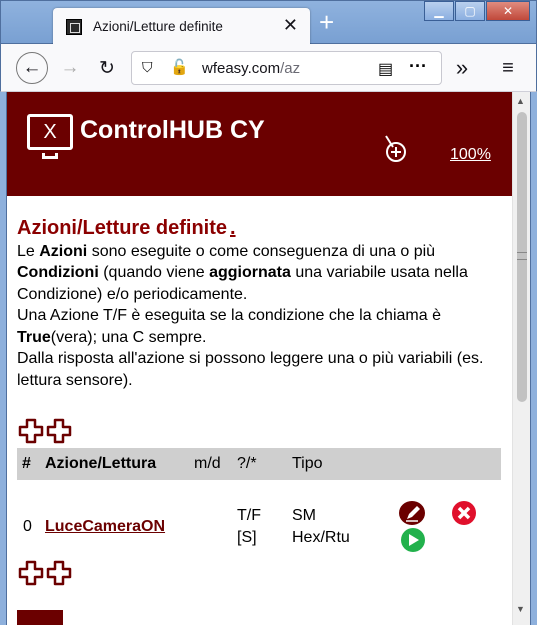 This screenshot has height=625, width=537. I want to click on url-path: /az, so click(290, 68).